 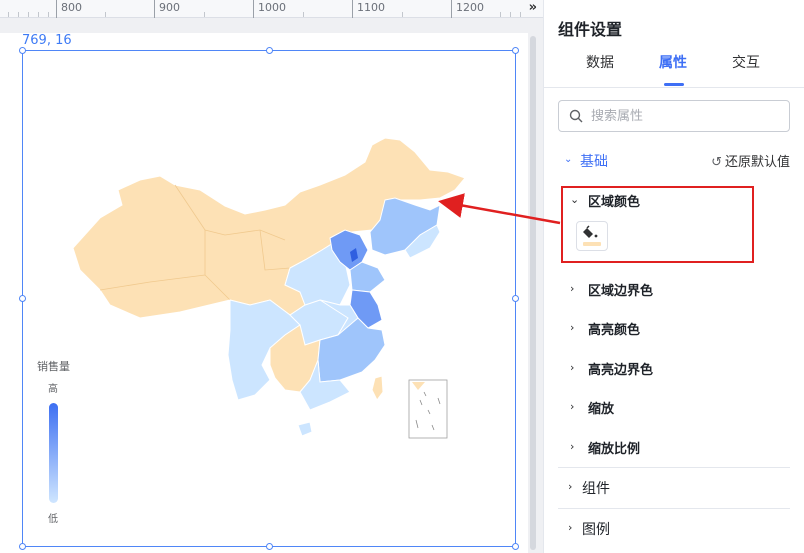 I want to click on tab-interaction: 交互, so click(x=746, y=62).